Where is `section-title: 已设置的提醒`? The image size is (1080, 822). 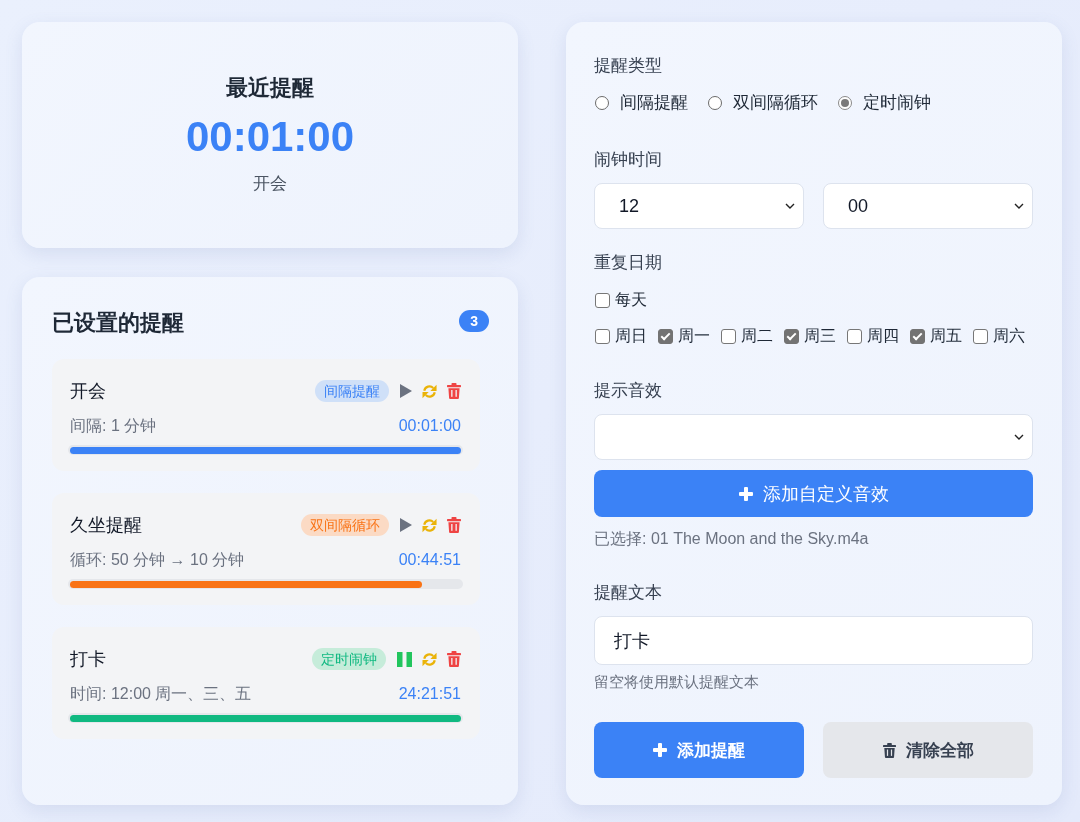 section-title: 已设置的提醒 is located at coordinates (118, 323).